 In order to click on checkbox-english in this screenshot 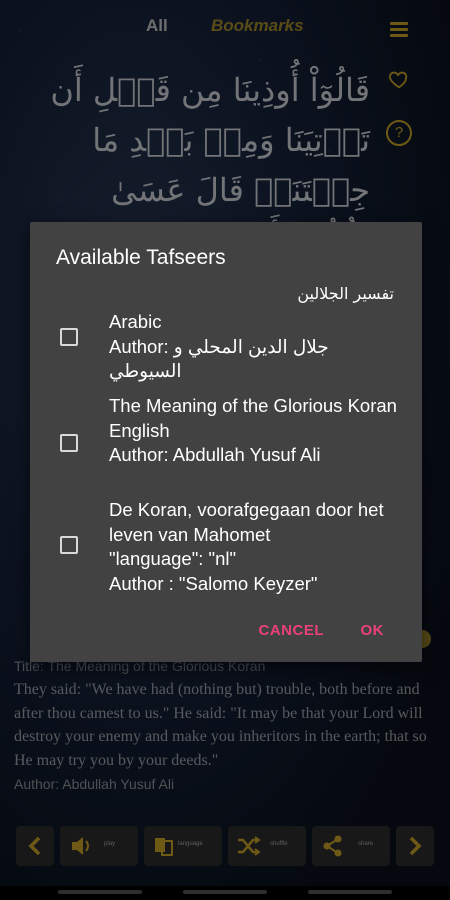, I will do `click(69, 443)`.